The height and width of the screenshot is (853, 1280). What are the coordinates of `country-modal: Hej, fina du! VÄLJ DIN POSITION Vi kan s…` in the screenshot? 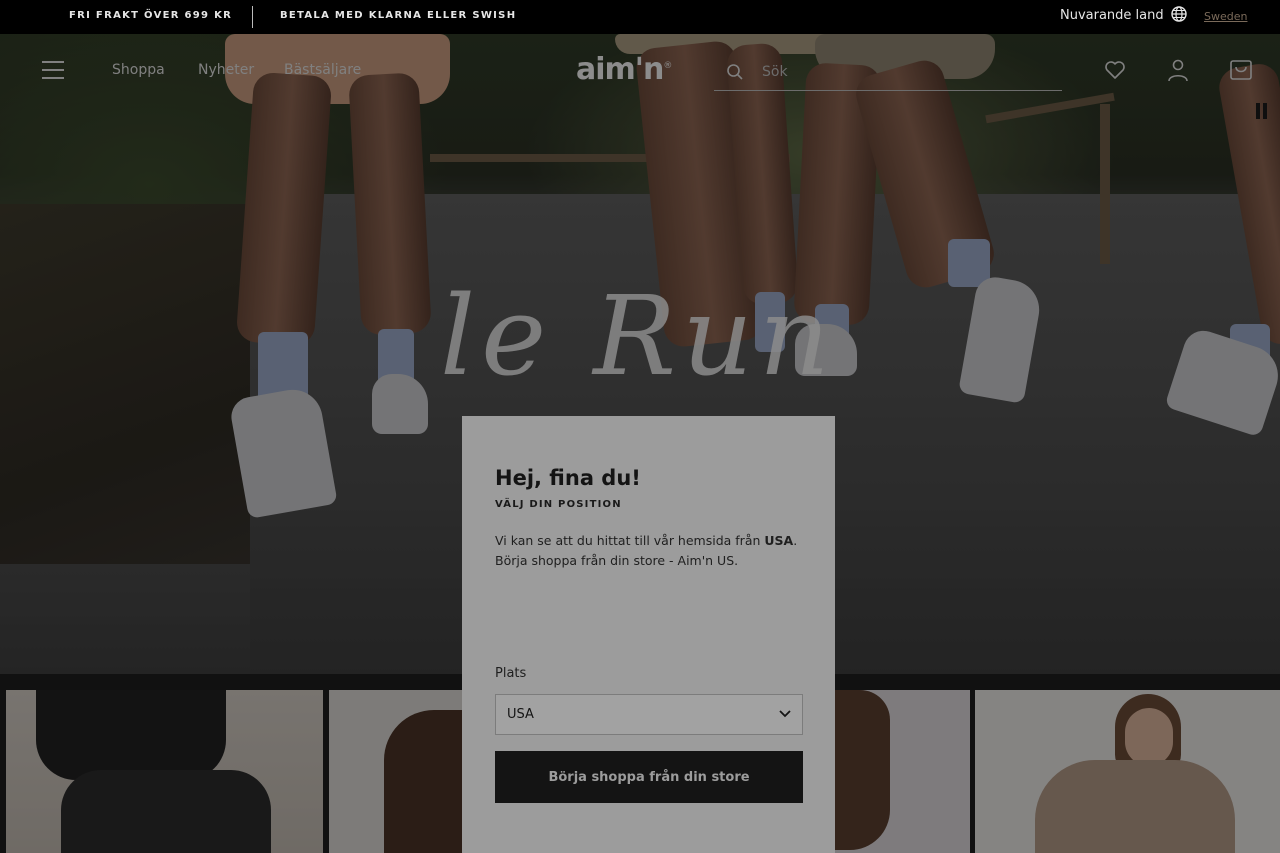 It's located at (648, 634).